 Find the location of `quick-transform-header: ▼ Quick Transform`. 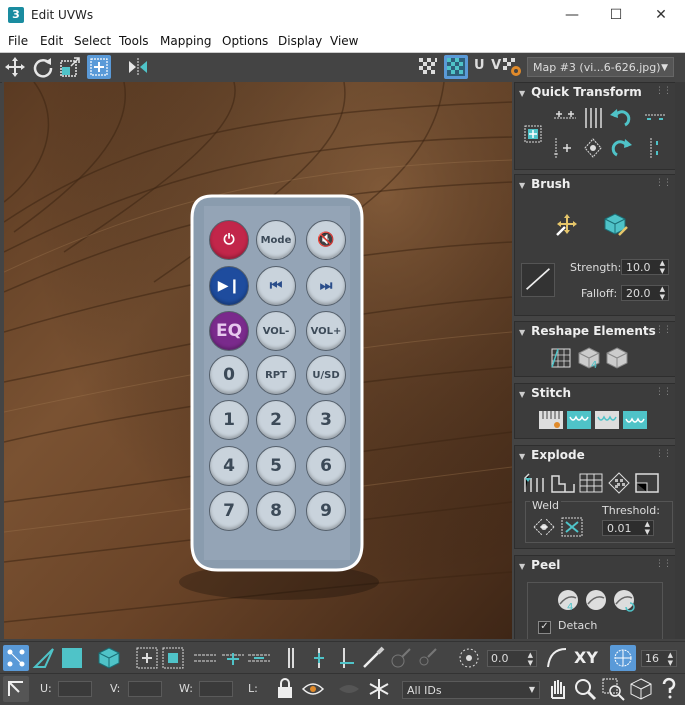

quick-transform-header: ▼ Quick Transform is located at coordinates (595, 92).